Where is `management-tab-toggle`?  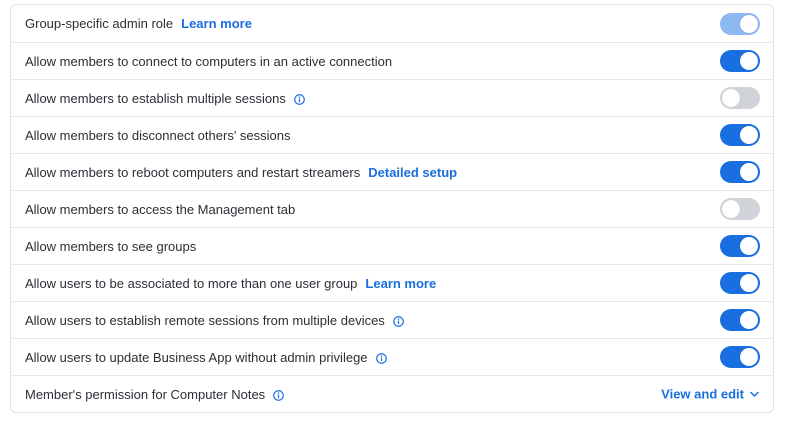
management-tab-toggle is located at coordinates (740, 209).